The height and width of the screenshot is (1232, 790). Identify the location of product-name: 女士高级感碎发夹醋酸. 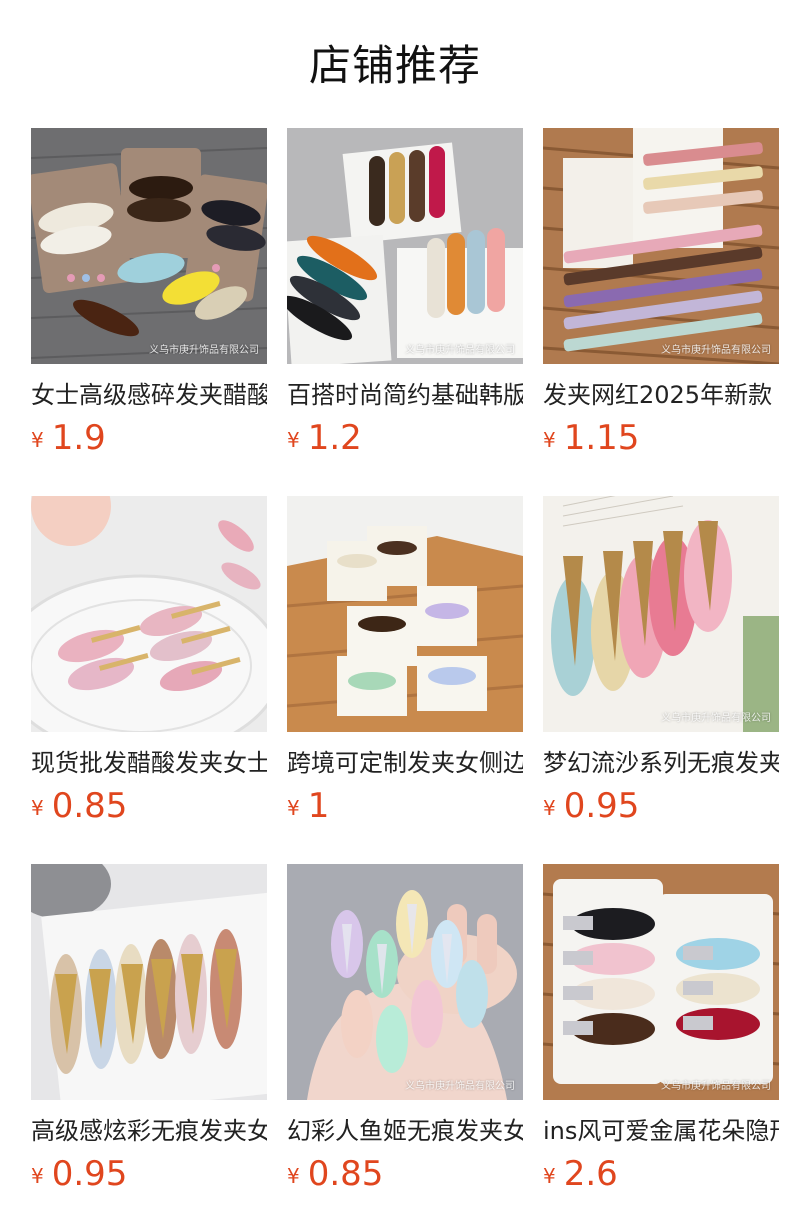
(149, 395).